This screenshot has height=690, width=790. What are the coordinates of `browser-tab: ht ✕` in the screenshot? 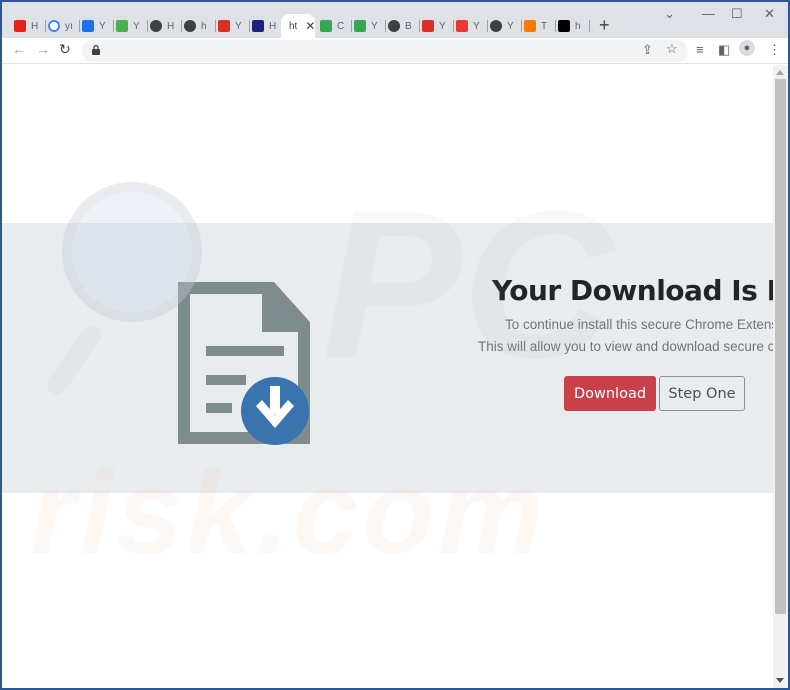 It's located at (298, 26).